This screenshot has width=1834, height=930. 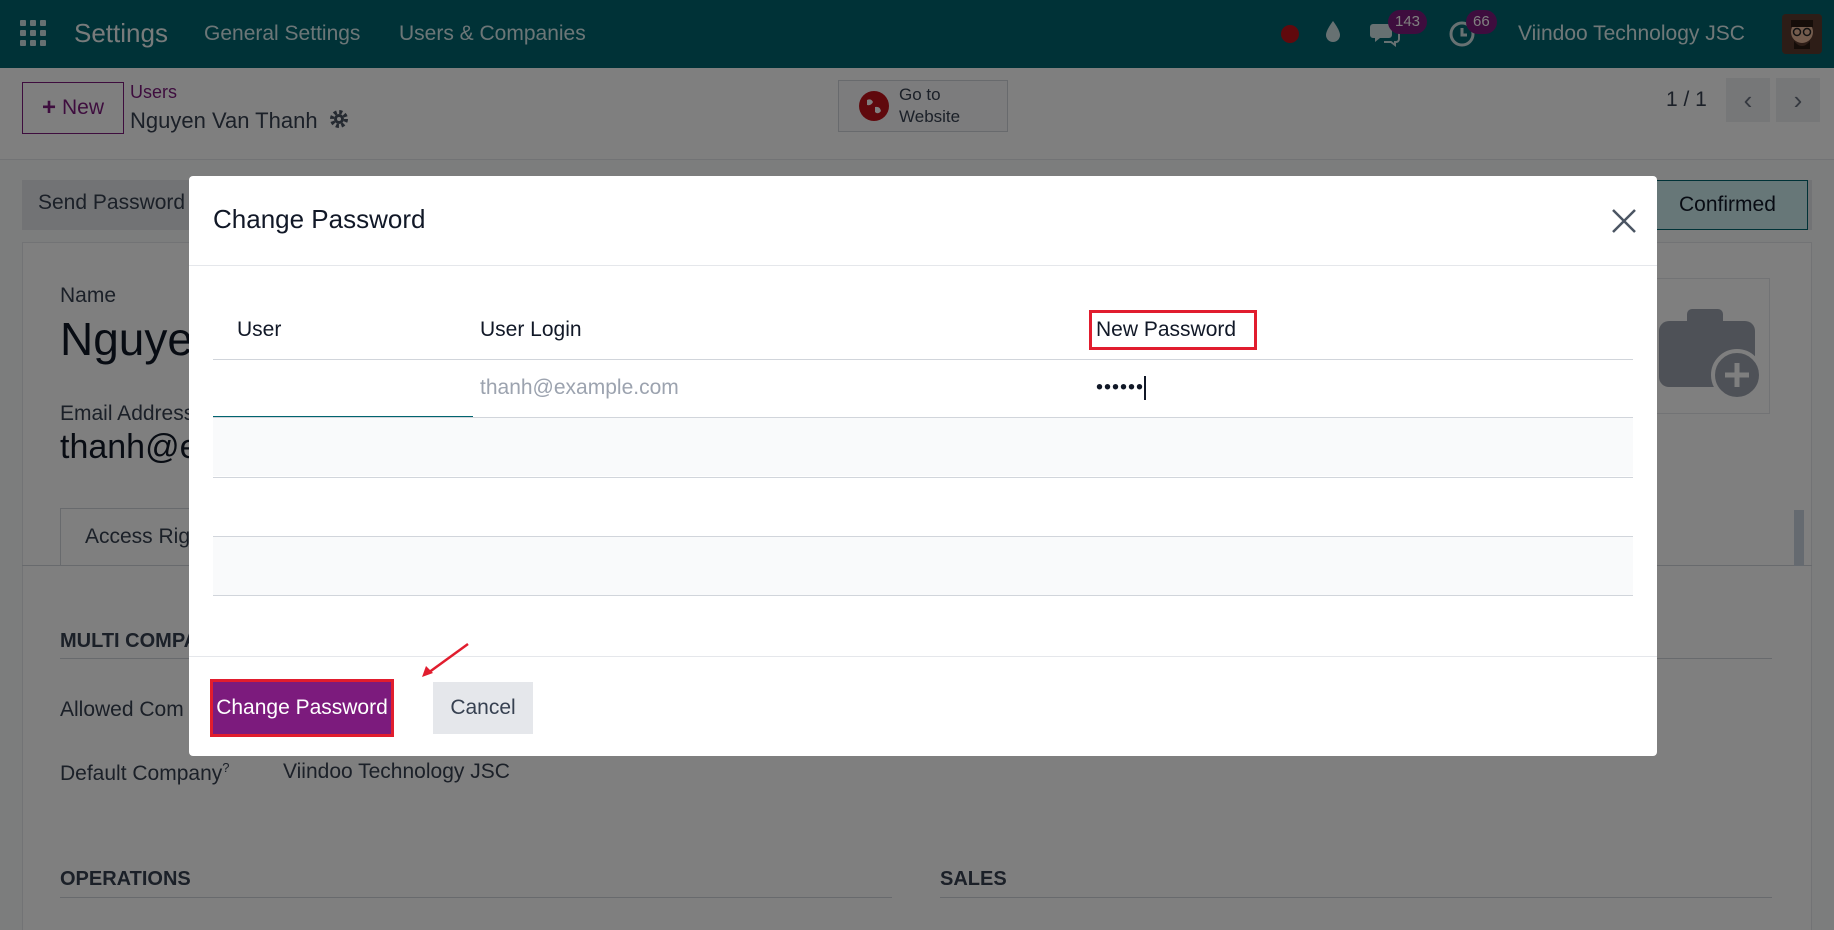 I want to click on cancel-button: Cancel, so click(x=483, y=708).